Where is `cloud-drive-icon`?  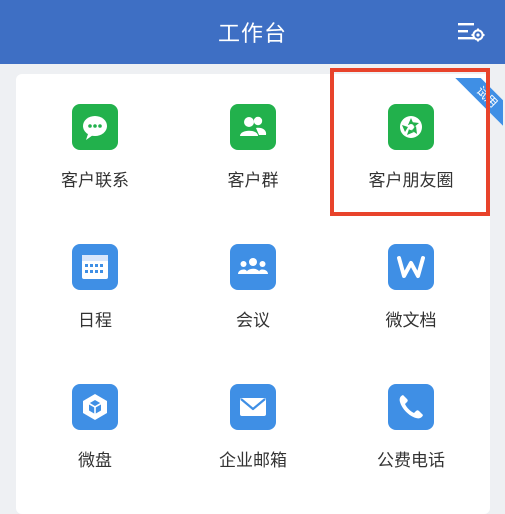
cloud-drive-icon is located at coordinates (95, 407).